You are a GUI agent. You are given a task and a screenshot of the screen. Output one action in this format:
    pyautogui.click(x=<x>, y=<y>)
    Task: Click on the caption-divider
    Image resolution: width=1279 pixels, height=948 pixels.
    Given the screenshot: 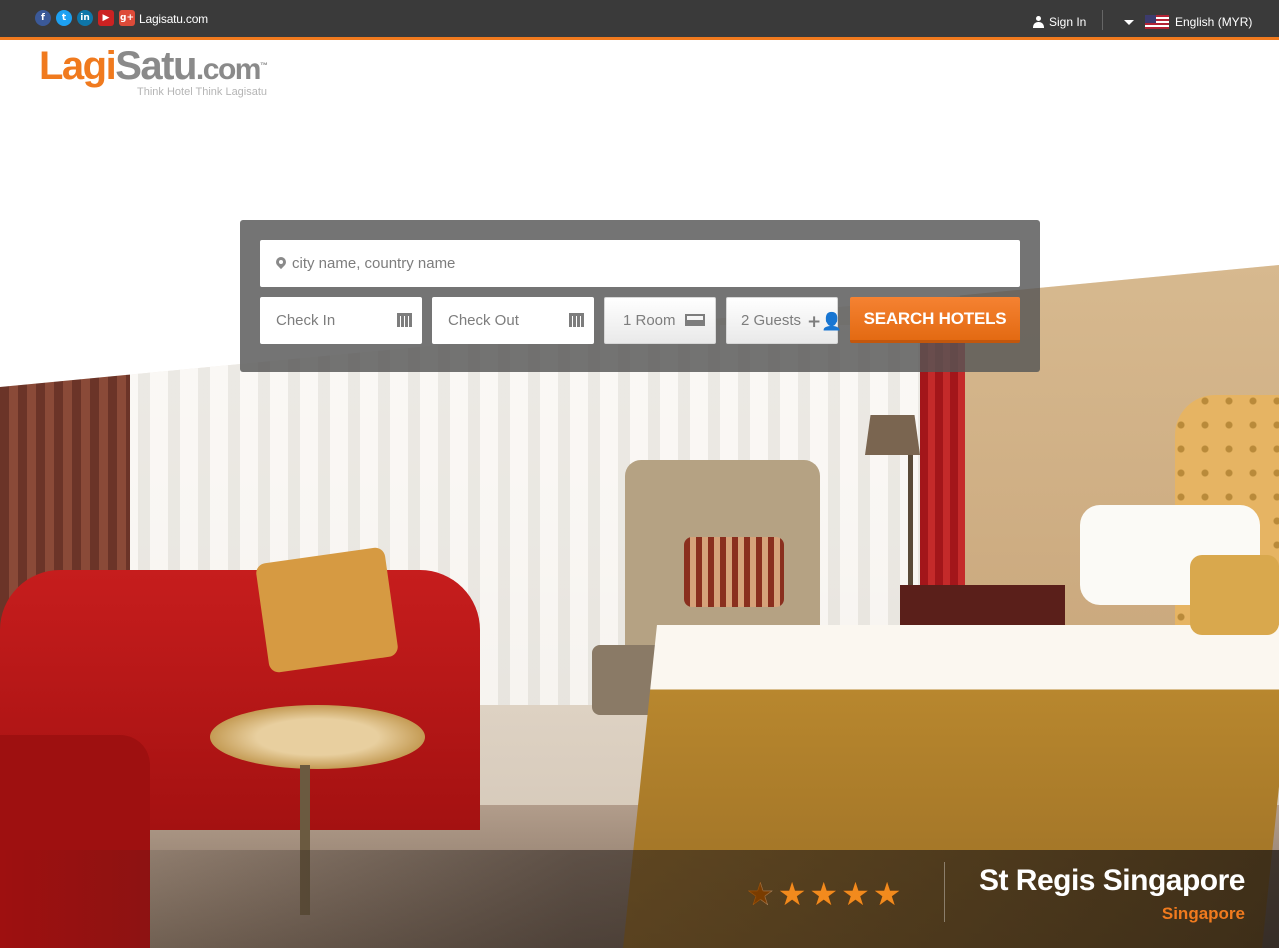 What is the action you would take?
    pyautogui.click(x=944, y=892)
    